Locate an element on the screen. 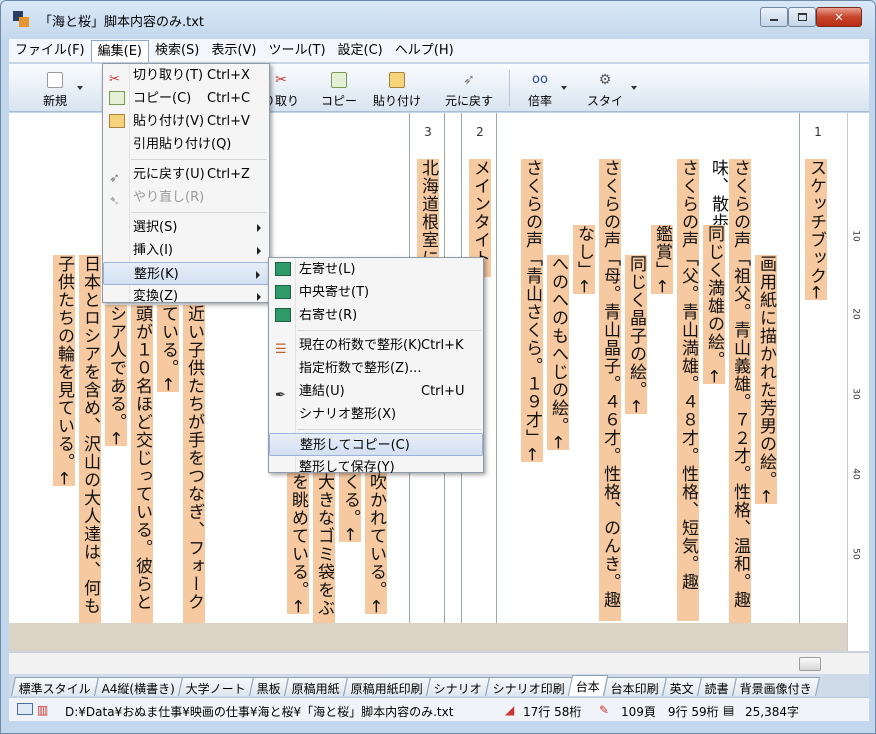 The height and width of the screenshot is (734, 876). paste-icon is located at coordinates (397, 80).